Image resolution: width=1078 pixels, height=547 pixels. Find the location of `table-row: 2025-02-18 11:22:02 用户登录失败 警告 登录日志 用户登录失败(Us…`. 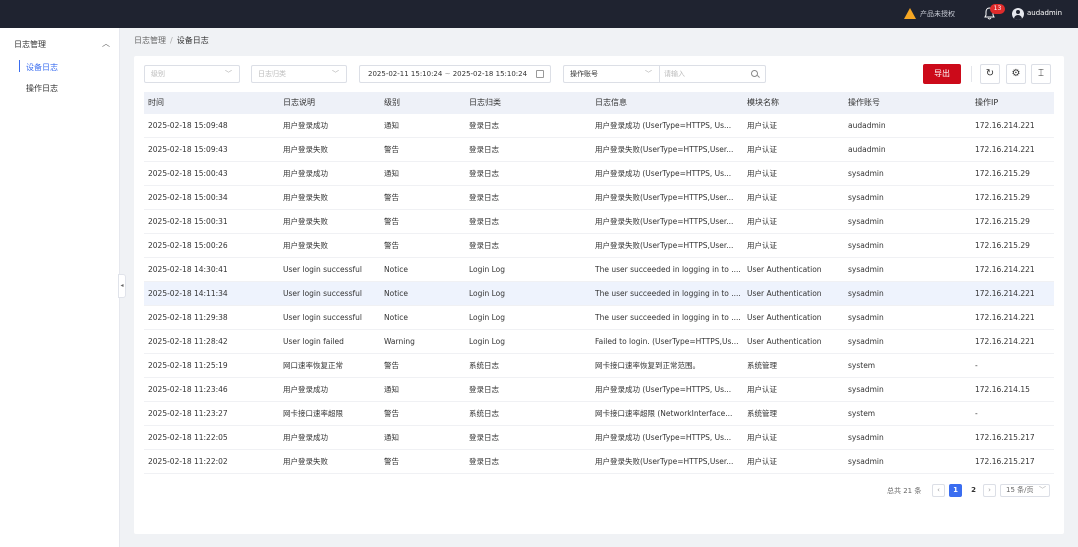

table-row: 2025-02-18 11:22:02 用户登录失败 警告 登录日志 用户登录失败(Us… is located at coordinates (599, 462).